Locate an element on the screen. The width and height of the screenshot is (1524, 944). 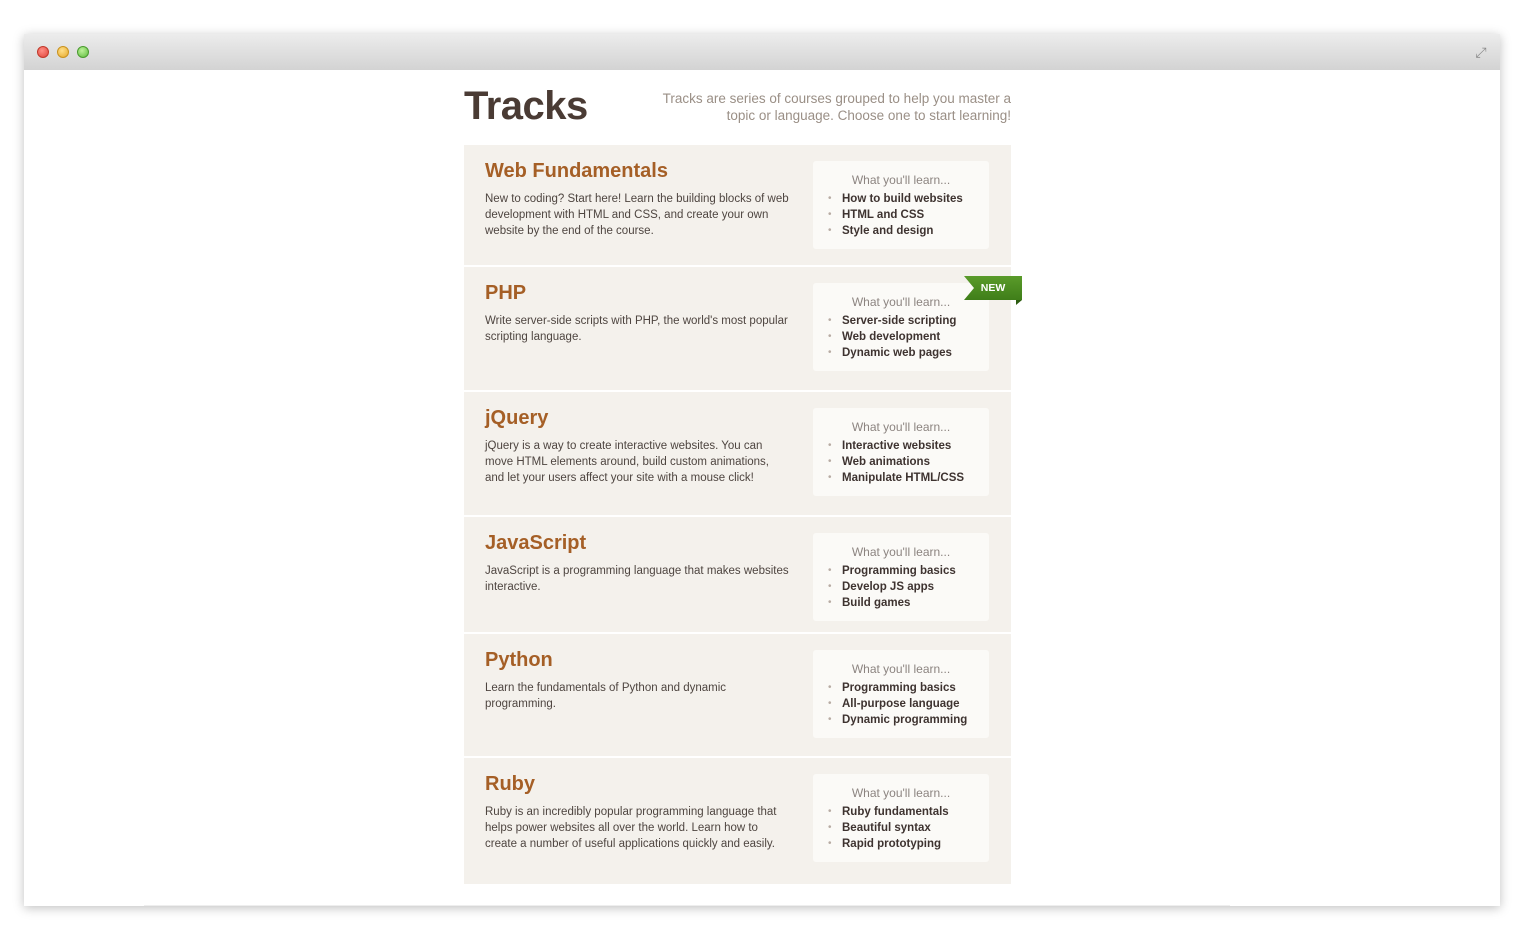
track-title: Python is located at coordinates (519, 660).